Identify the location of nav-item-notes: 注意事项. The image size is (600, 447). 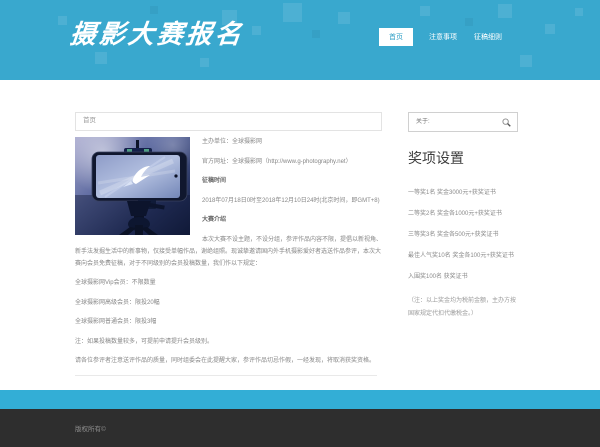
(443, 37).